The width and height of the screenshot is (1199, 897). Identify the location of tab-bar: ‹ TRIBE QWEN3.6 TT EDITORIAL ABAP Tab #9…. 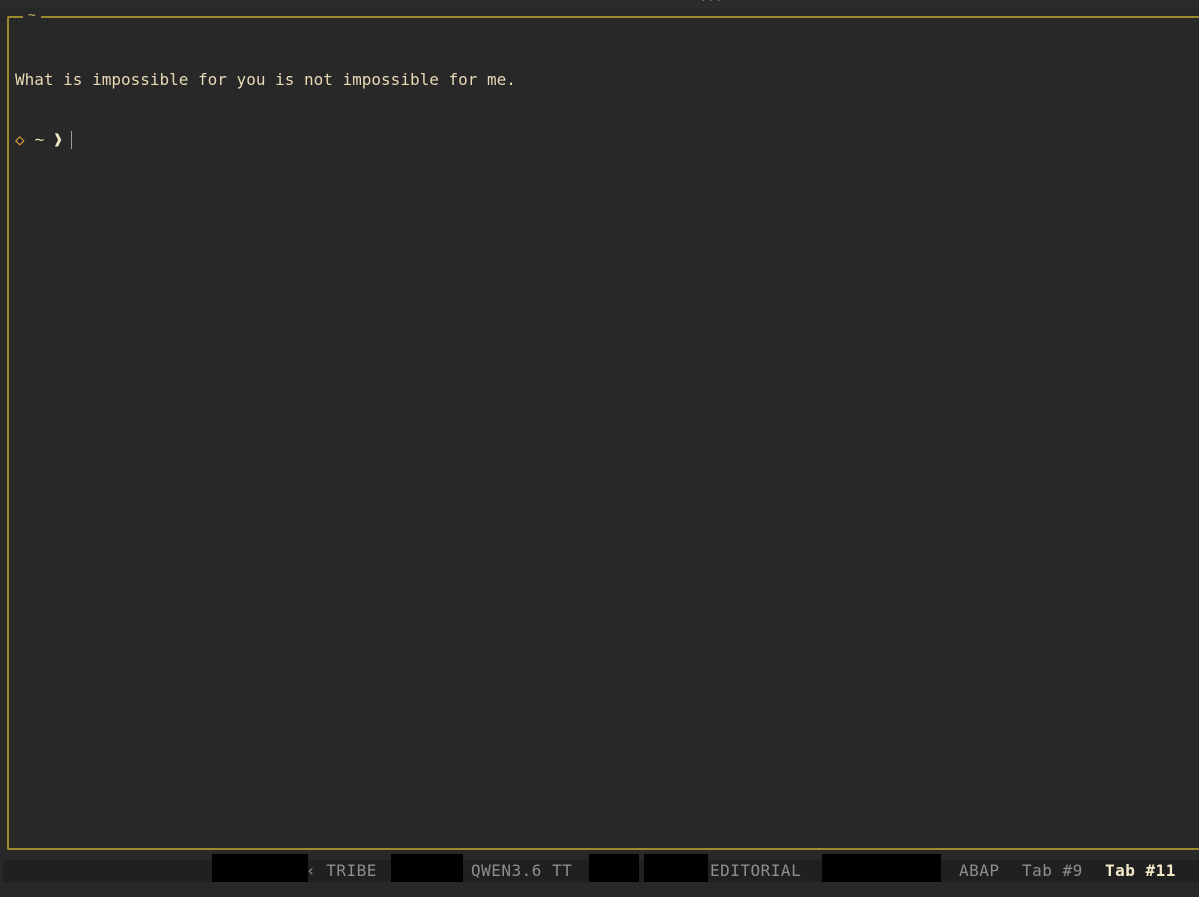
(599, 874).